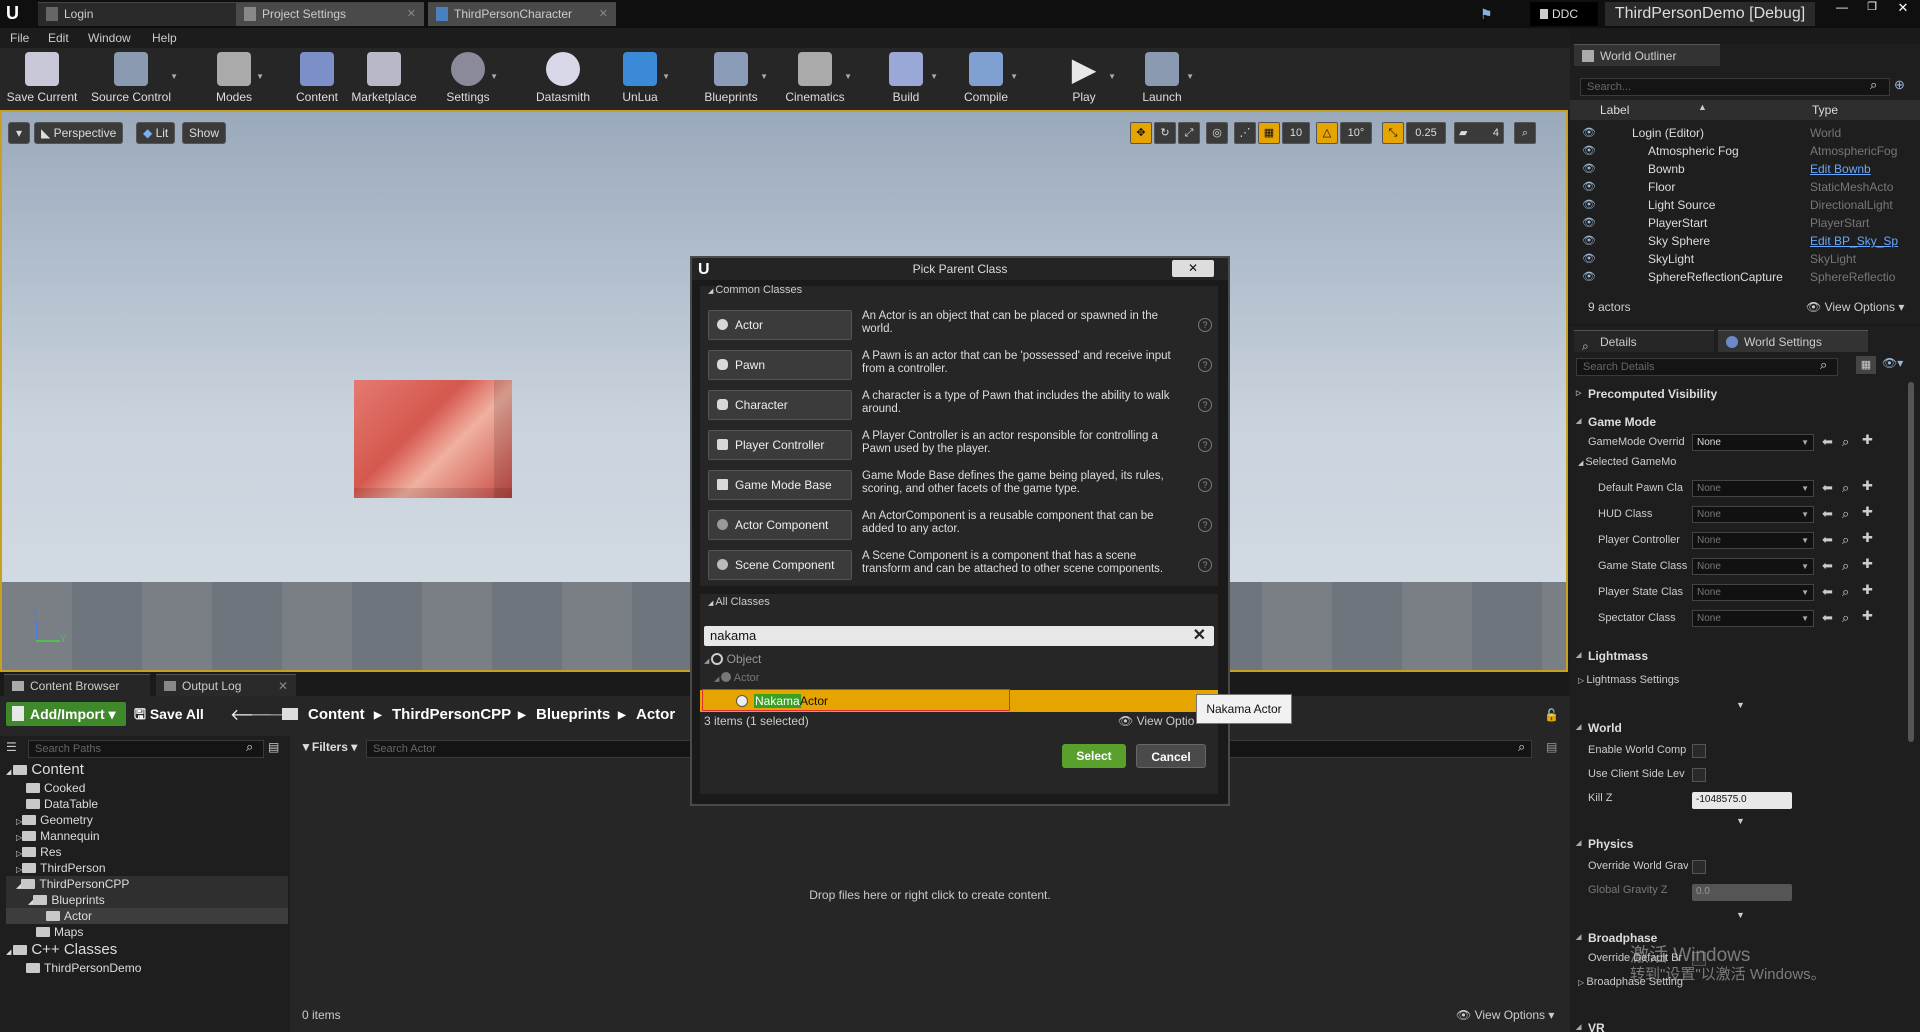 Image resolution: width=1920 pixels, height=1032 pixels. What do you see at coordinates (1842, 8) in the screenshot?
I see `minimize-button: —` at bounding box center [1842, 8].